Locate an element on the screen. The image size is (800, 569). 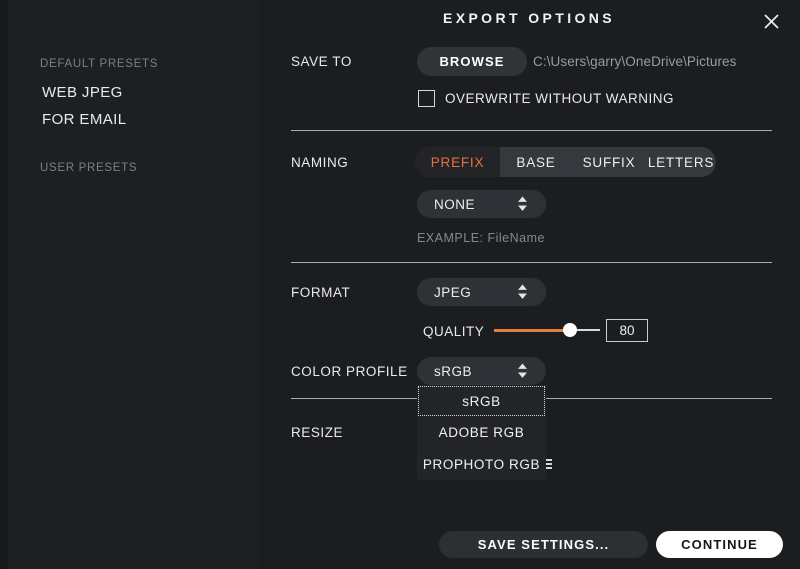
quality-label: QUALITY is located at coordinates (454, 331).